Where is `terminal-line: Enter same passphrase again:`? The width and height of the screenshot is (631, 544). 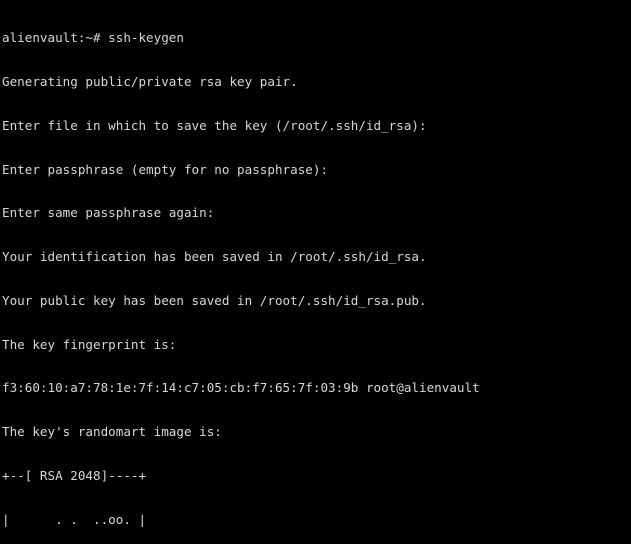 terminal-line: Enter same passphrase again: is located at coordinates (112, 213).